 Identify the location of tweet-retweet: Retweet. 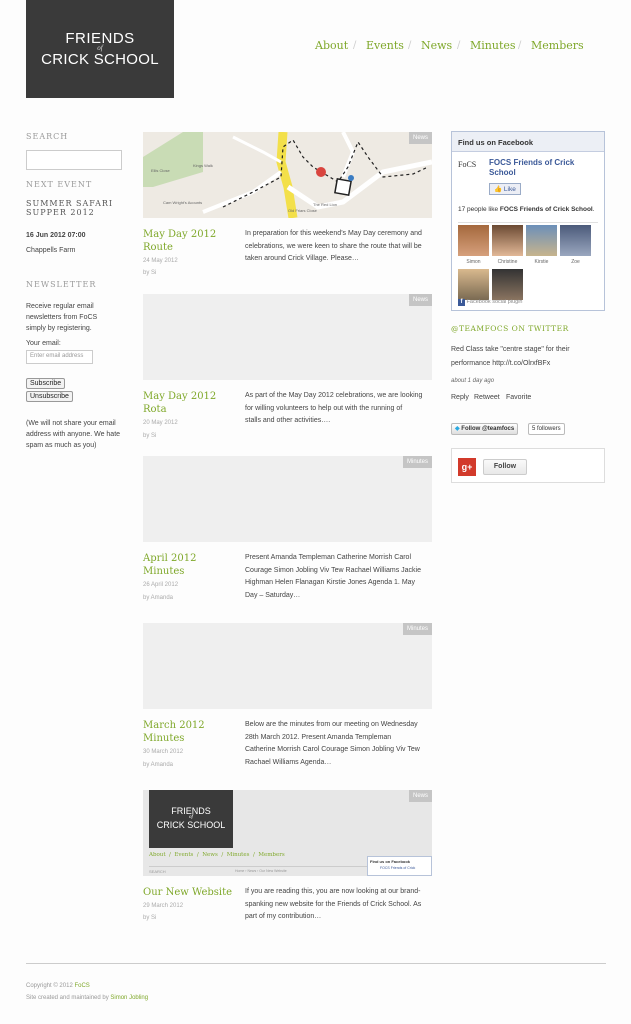
(487, 398).